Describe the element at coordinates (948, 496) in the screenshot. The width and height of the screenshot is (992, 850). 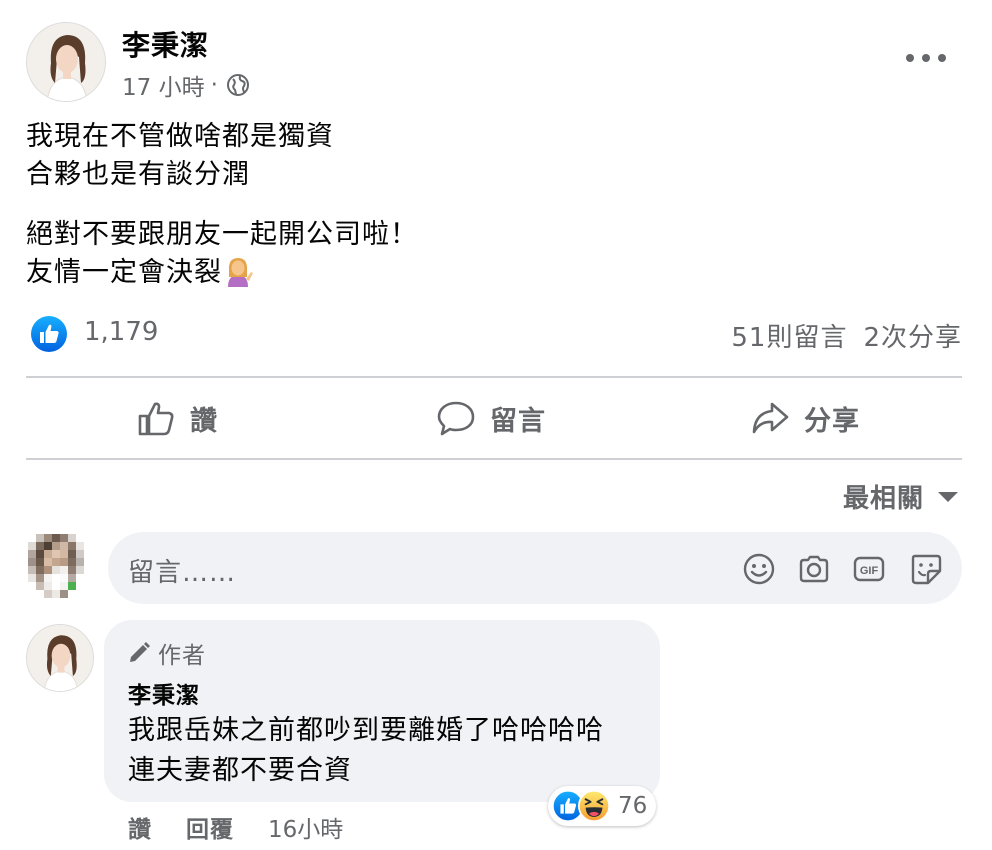
I see `caret-down-icon` at that location.